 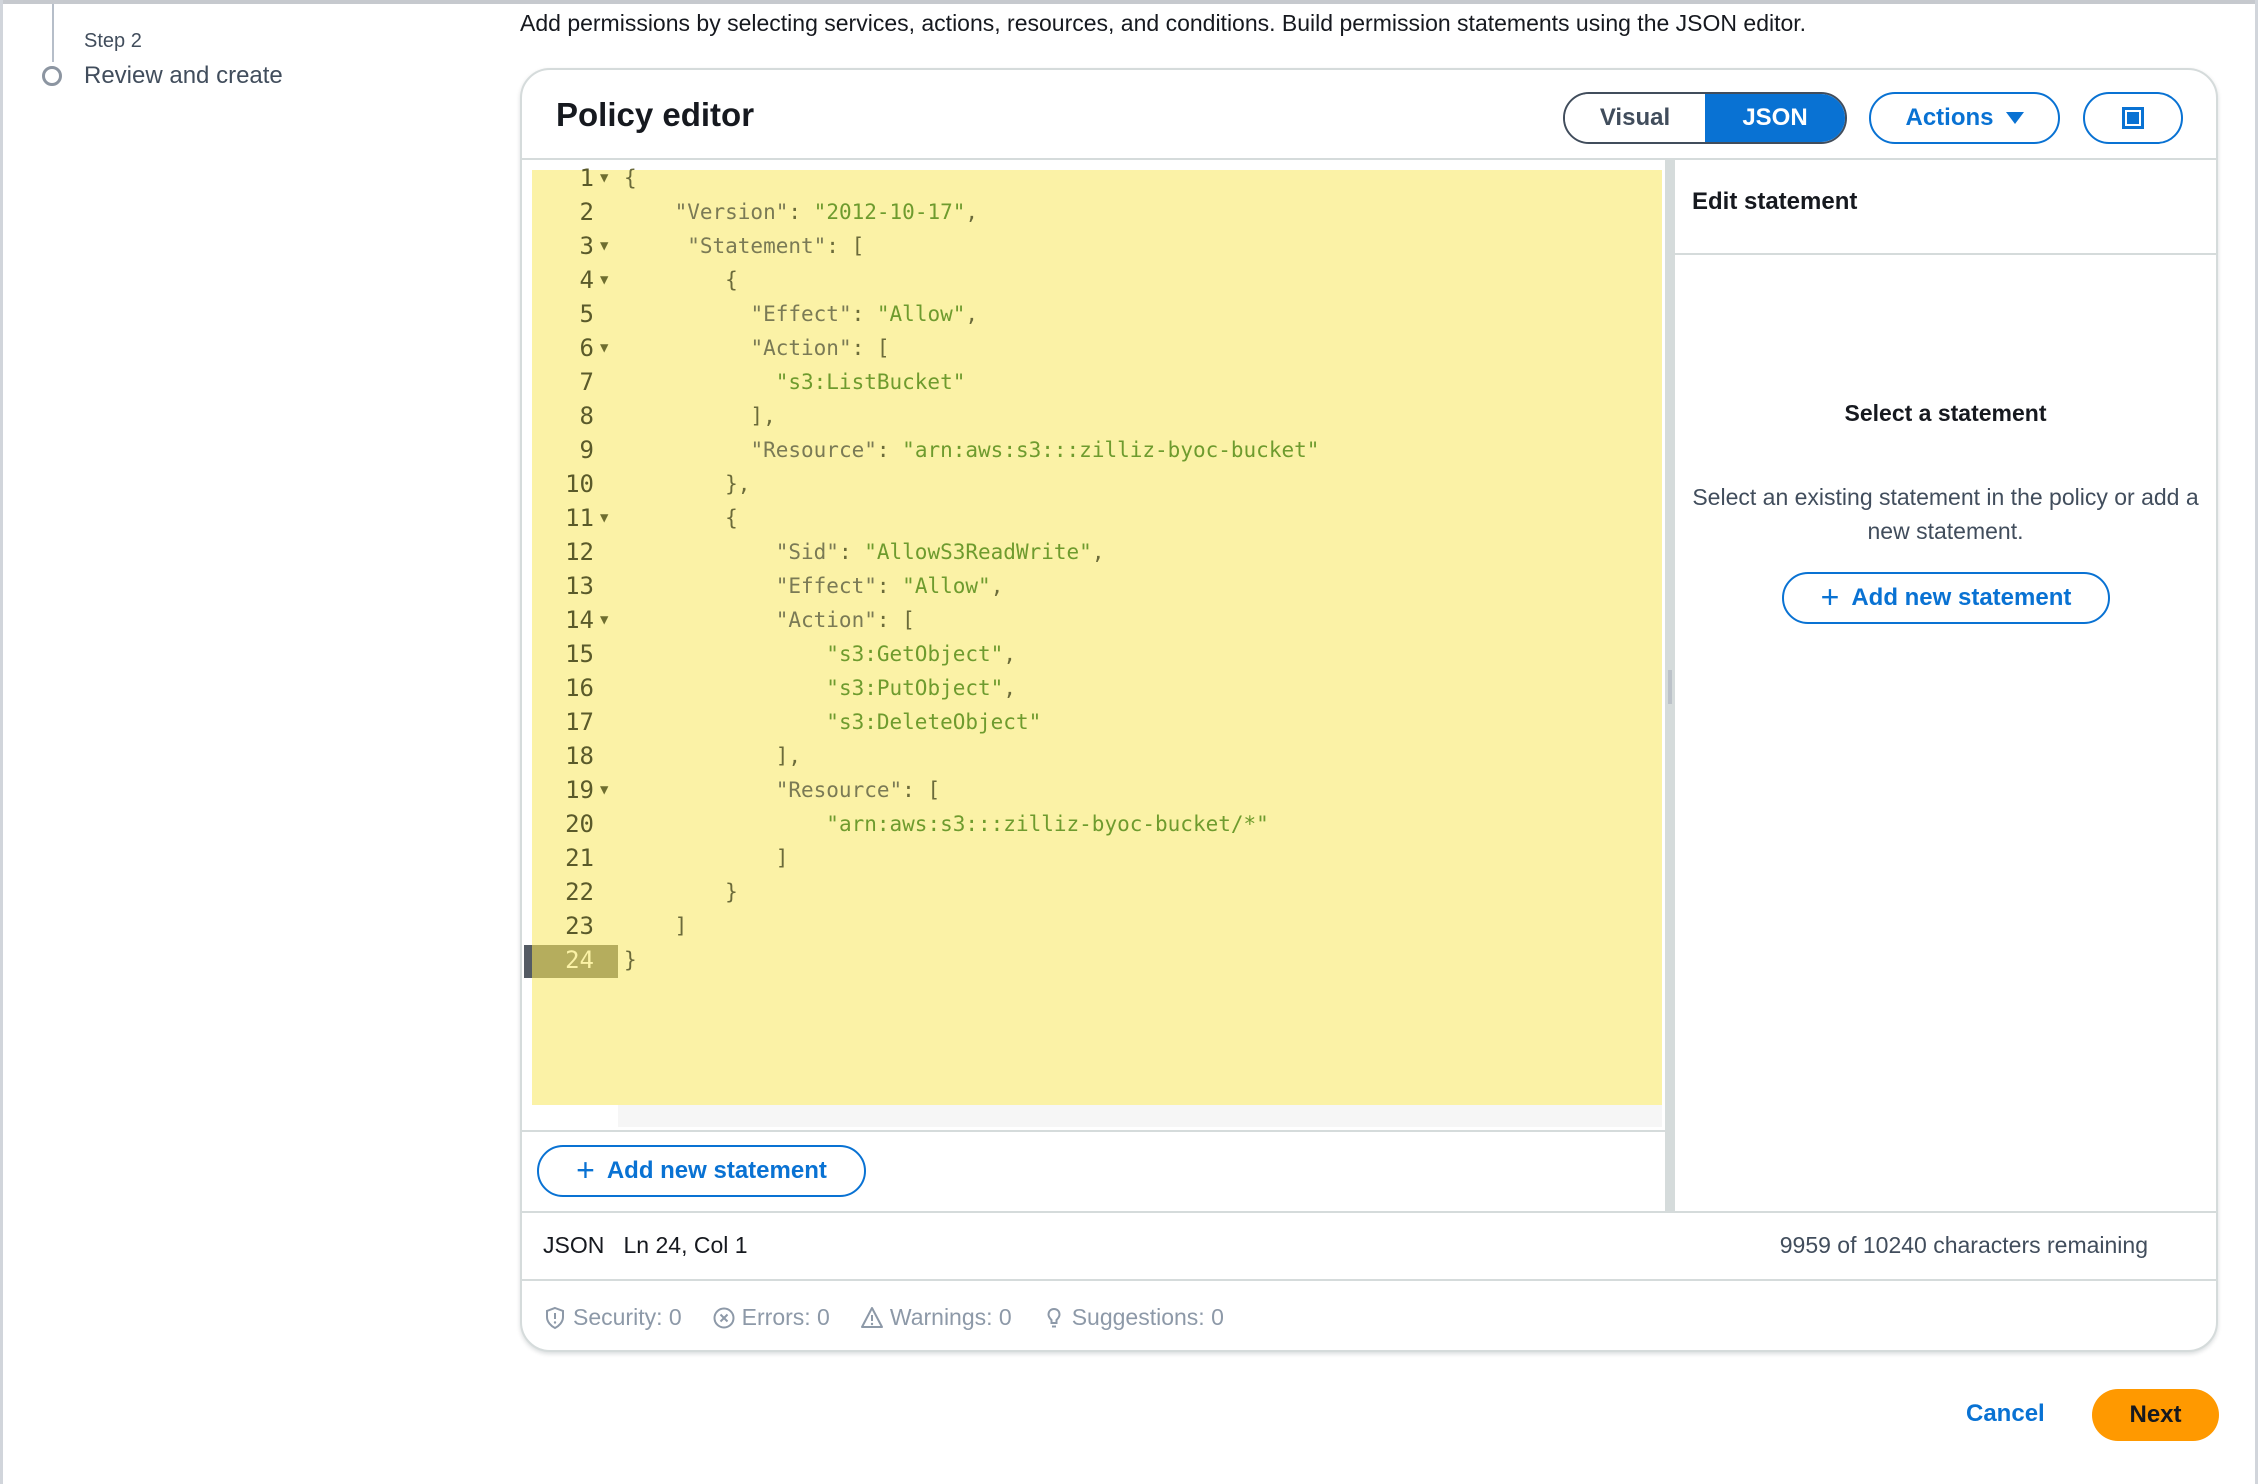 What do you see at coordinates (785, 1317) in the screenshot?
I see `diagnostic-errors-label: Errors: 0` at bounding box center [785, 1317].